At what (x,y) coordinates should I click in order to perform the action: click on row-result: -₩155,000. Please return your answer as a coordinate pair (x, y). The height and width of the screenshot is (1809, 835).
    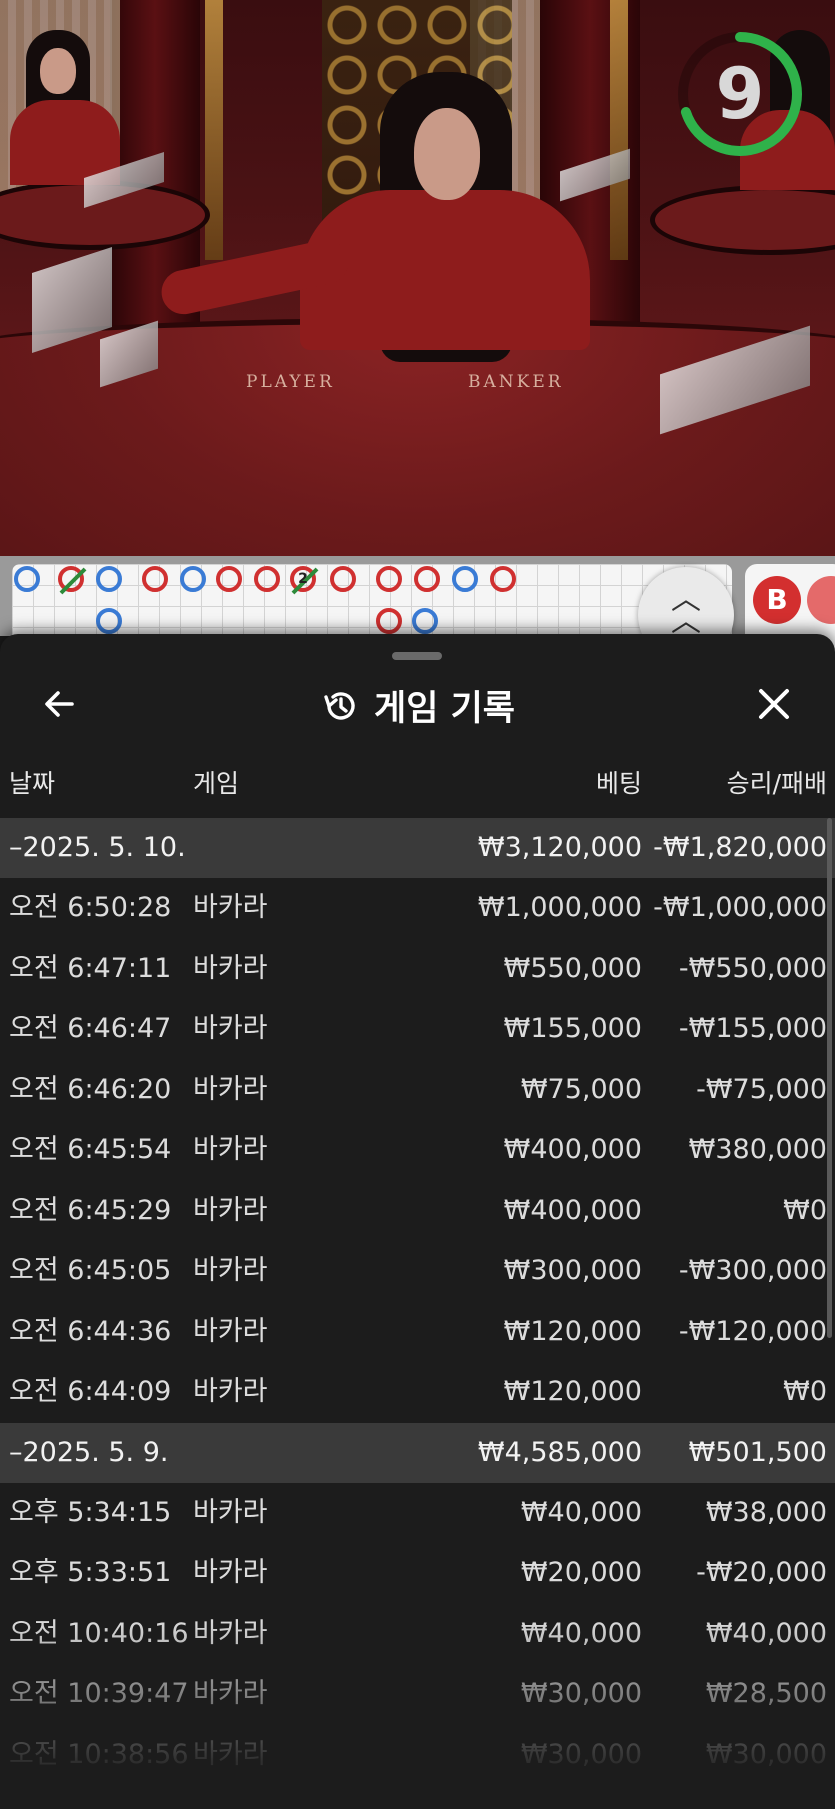
    Looking at the image, I should click on (752, 1028).